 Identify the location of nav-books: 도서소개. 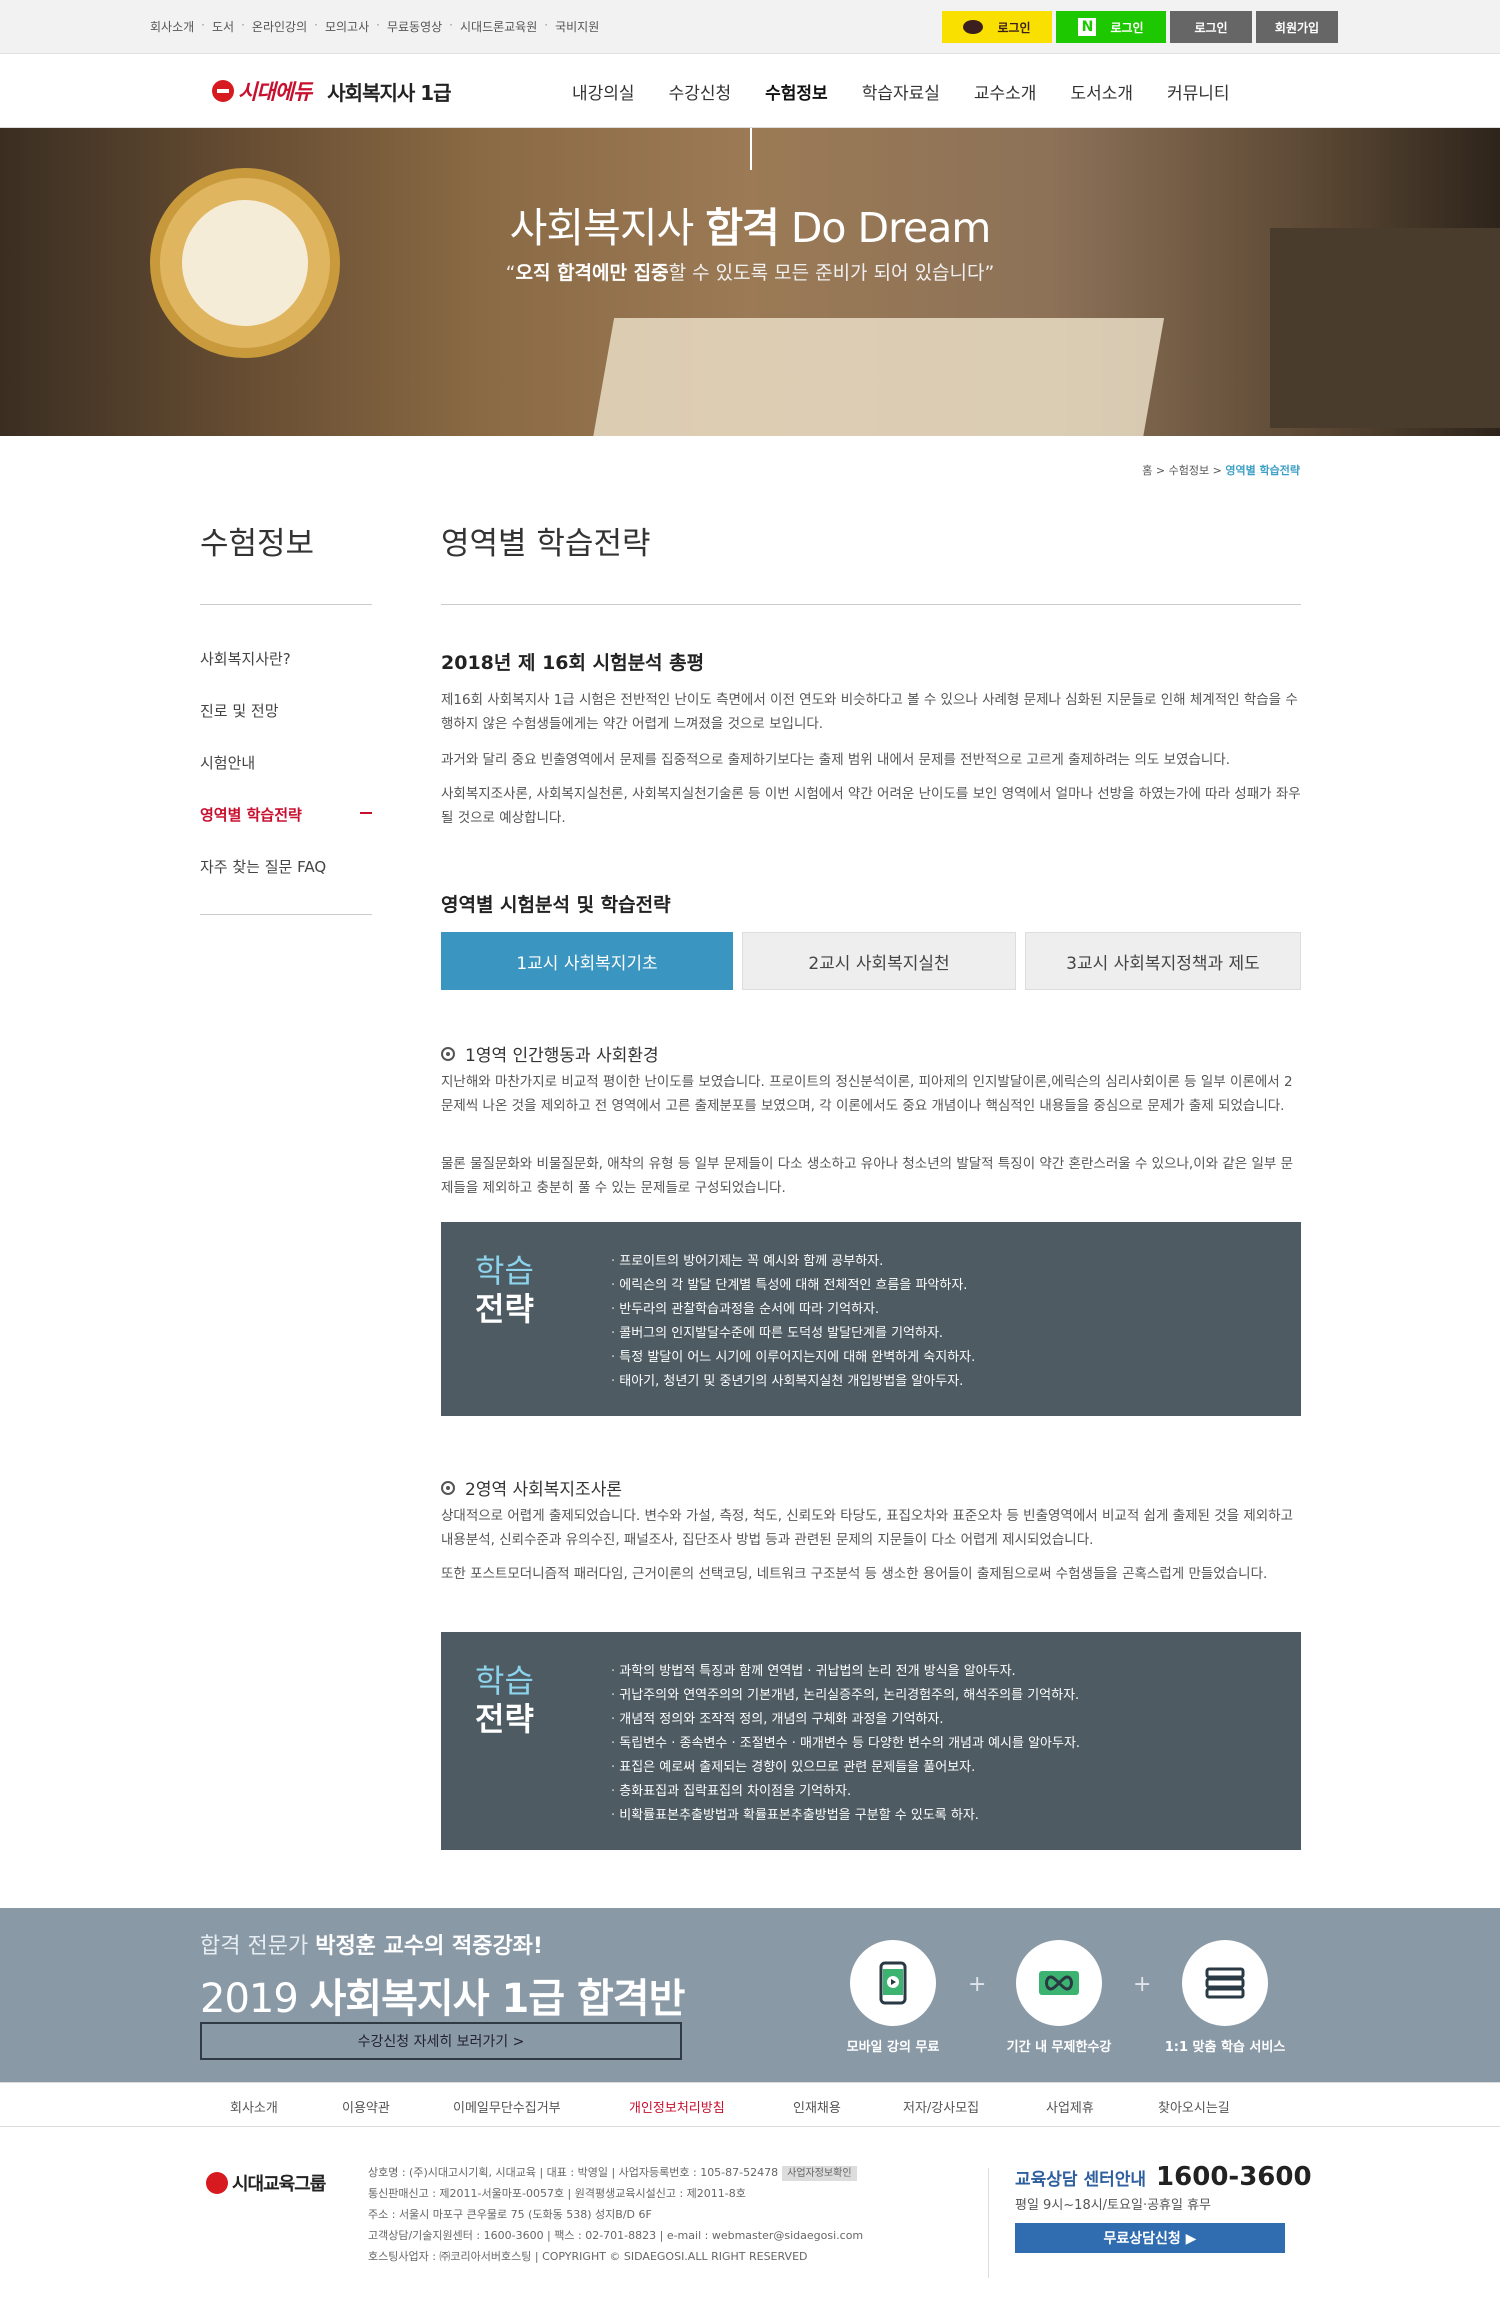
(1101, 91).